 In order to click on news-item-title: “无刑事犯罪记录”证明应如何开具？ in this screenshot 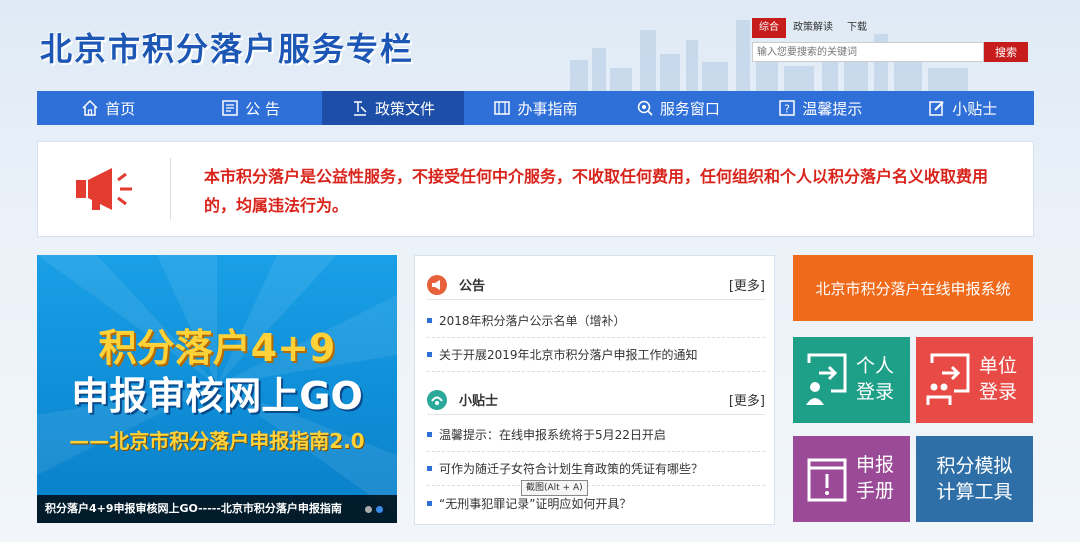, I will do `click(535, 503)`.